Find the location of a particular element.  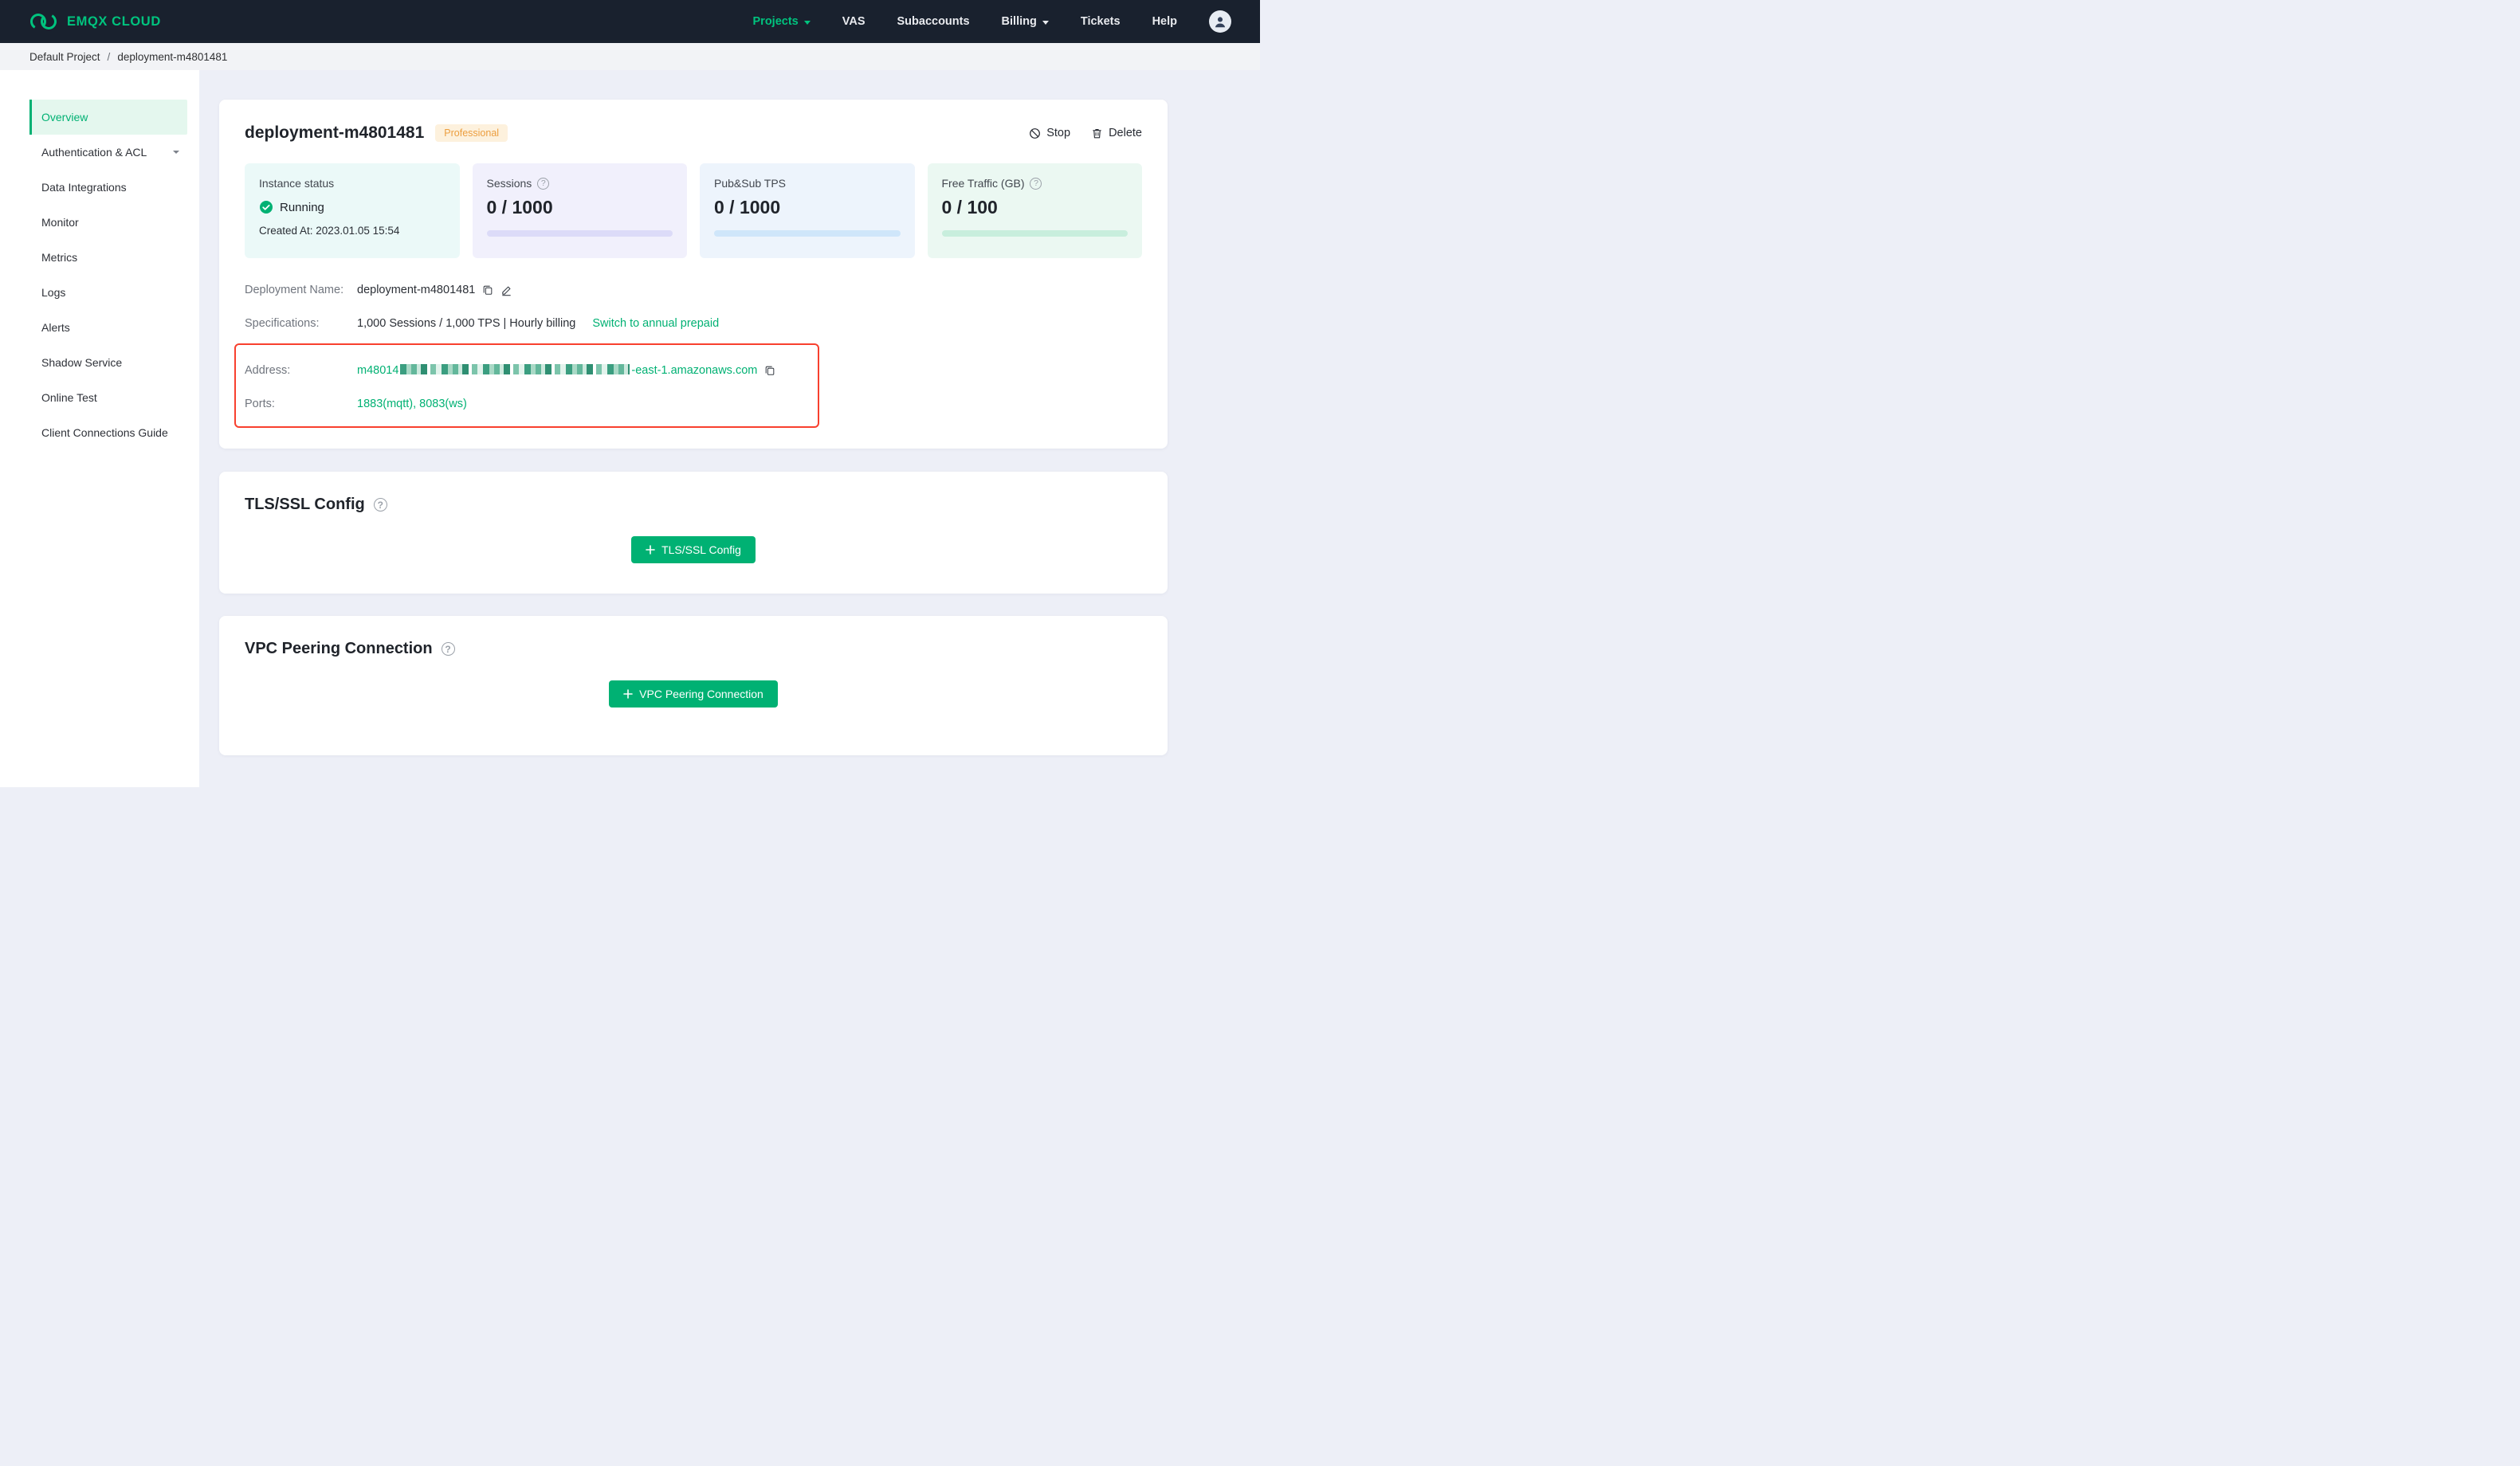

delete-label: Delete is located at coordinates (1125, 133).